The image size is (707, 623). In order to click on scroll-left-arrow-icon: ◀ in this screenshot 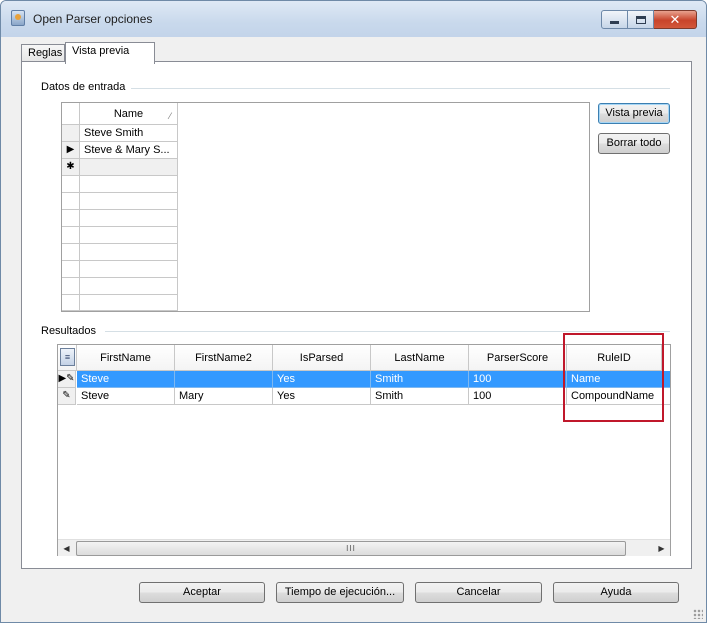, I will do `click(66, 548)`.